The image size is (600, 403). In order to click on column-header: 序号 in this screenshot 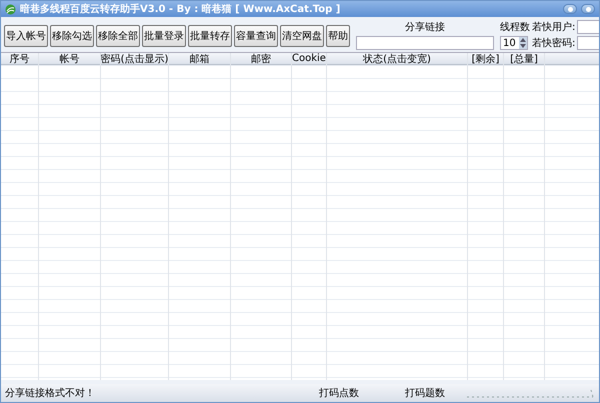, I will do `click(19, 59)`.